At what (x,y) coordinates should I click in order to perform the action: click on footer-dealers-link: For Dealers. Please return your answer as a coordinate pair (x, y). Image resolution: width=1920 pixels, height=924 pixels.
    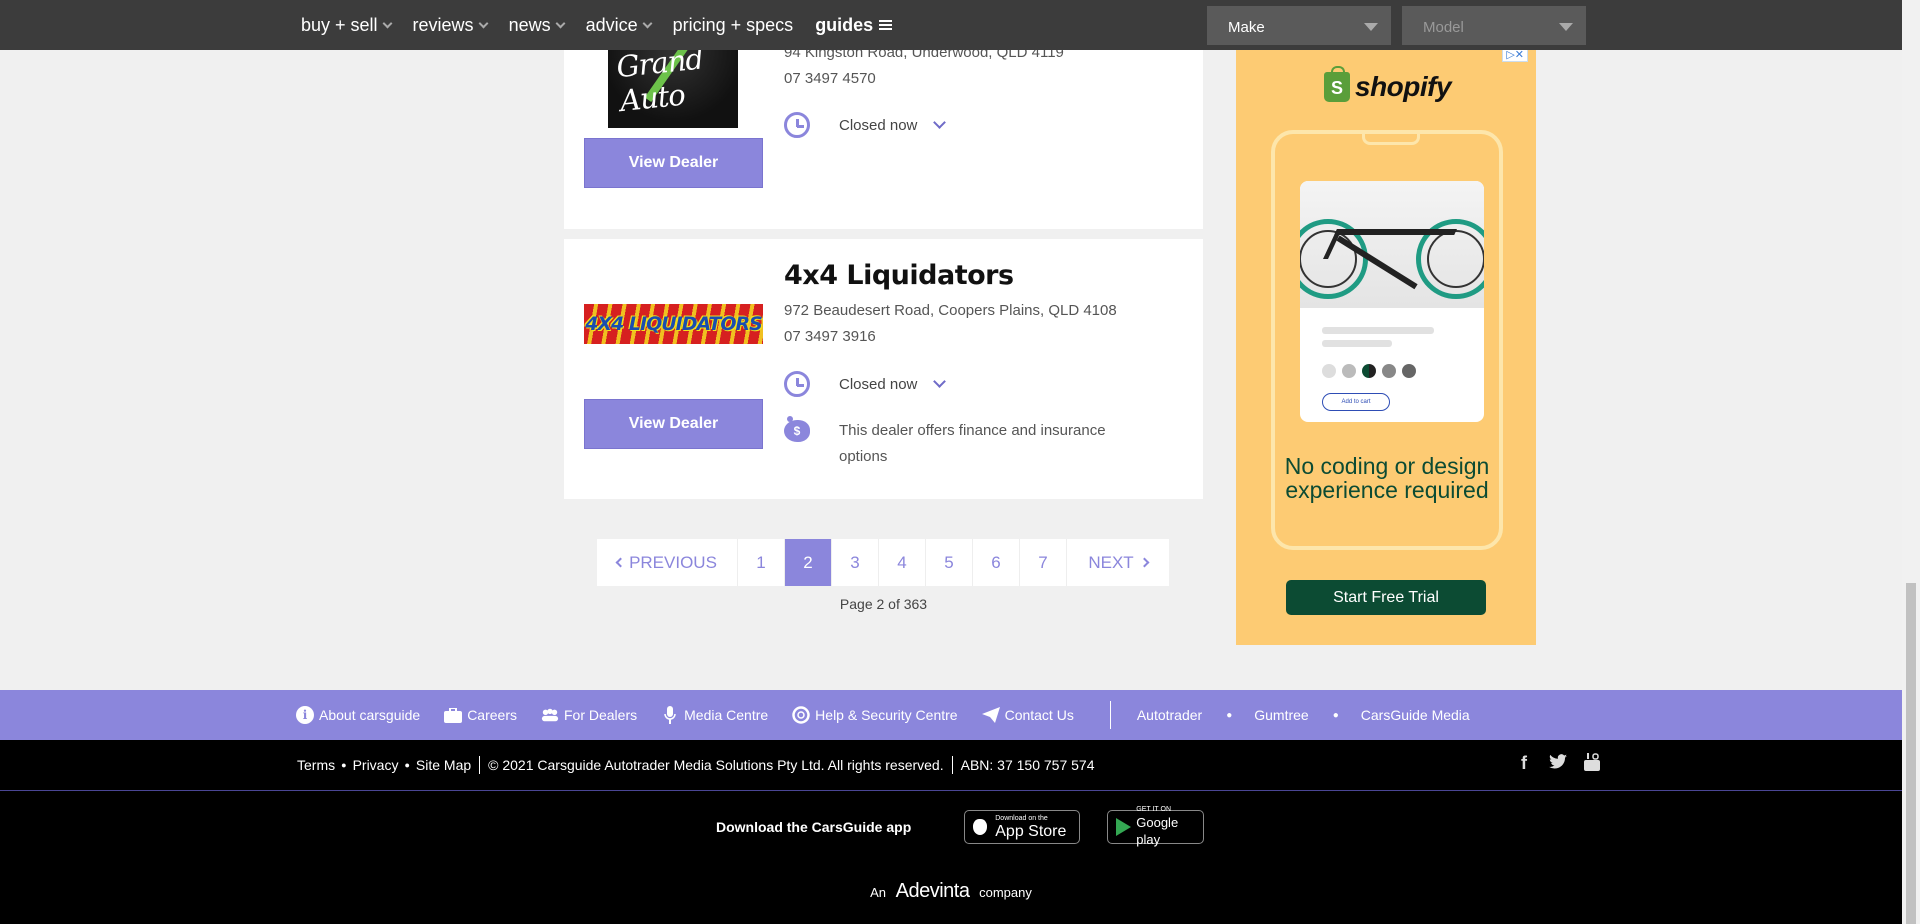
    Looking at the image, I should click on (589, 715).